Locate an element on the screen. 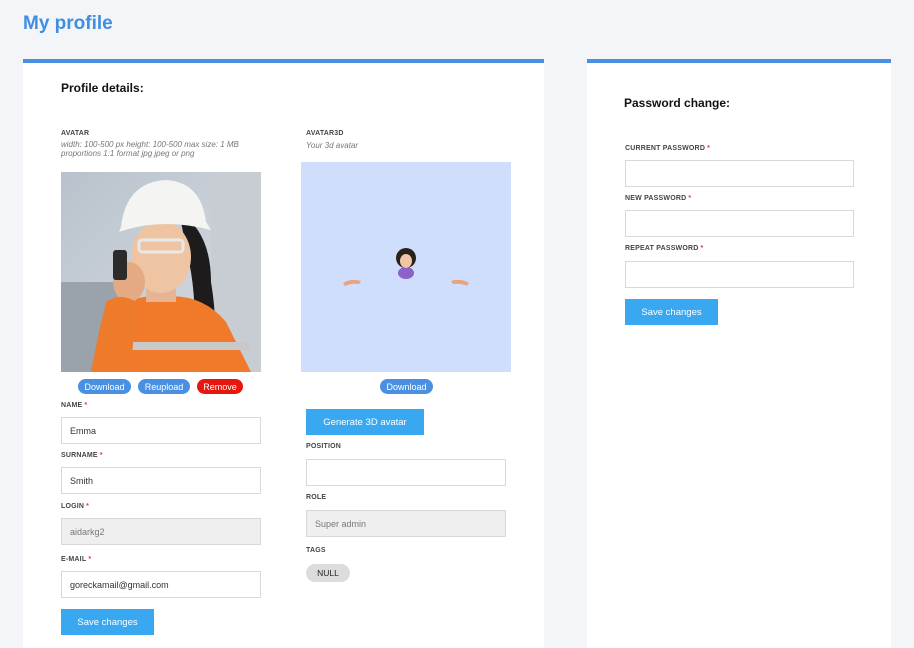 Image resolution: width=914 pixels, height=648 pixels. new-password-input is located at coordinates (739, 223).